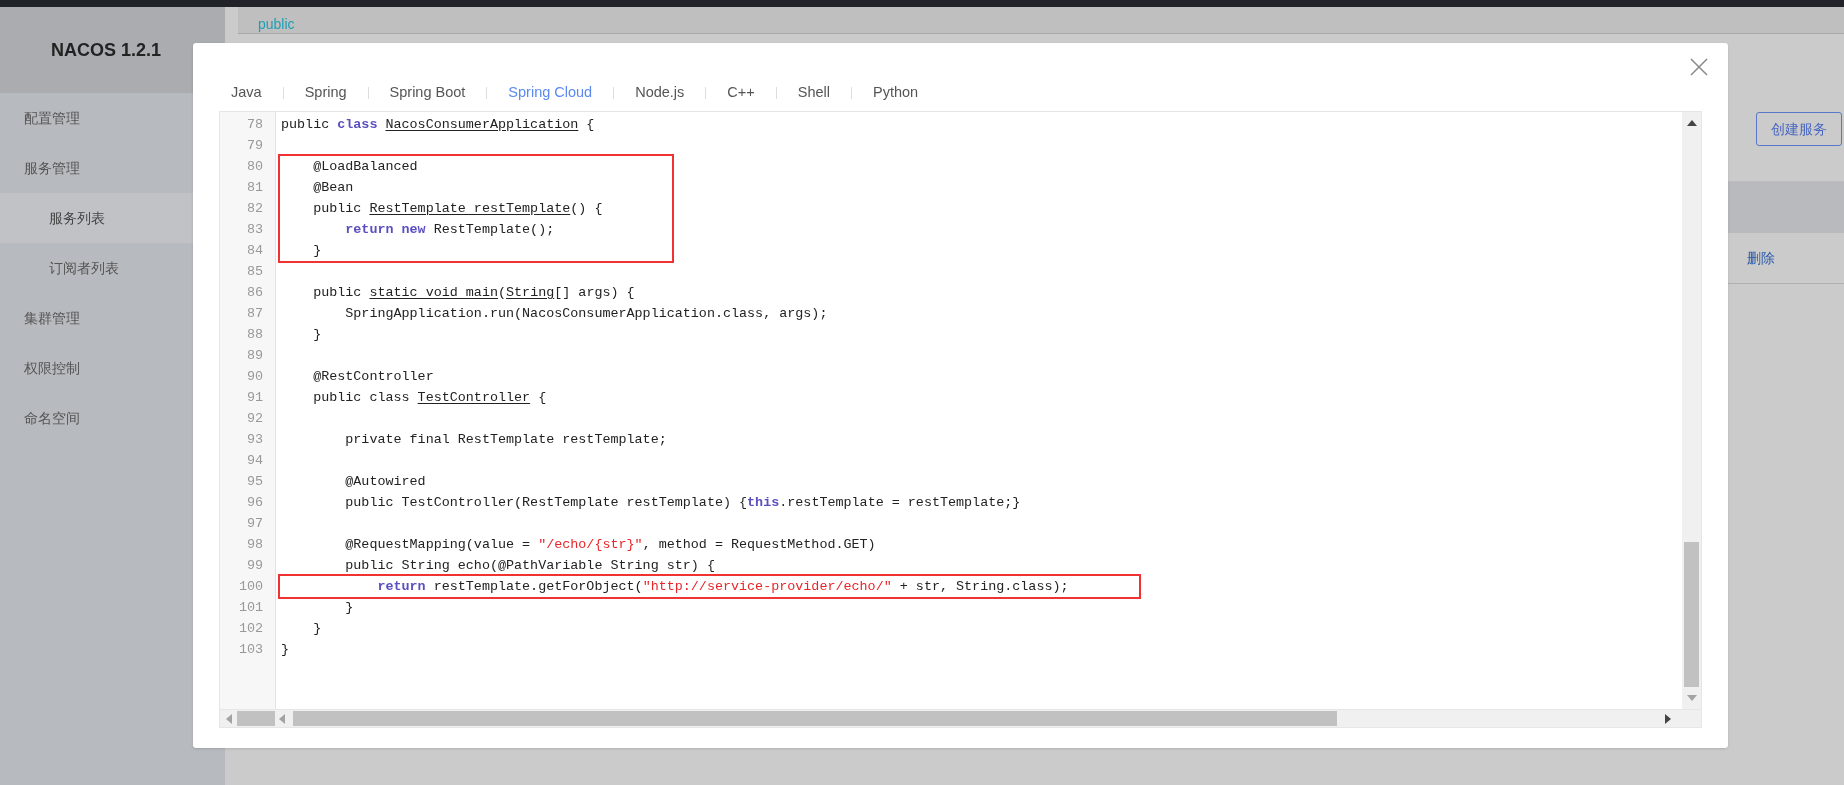 The height and width of the screenshot is (785, 1844). What do you see at coordinates (254, 545) in the screenshot?
I see `line-number: 98` at bounding box center [254, 545].